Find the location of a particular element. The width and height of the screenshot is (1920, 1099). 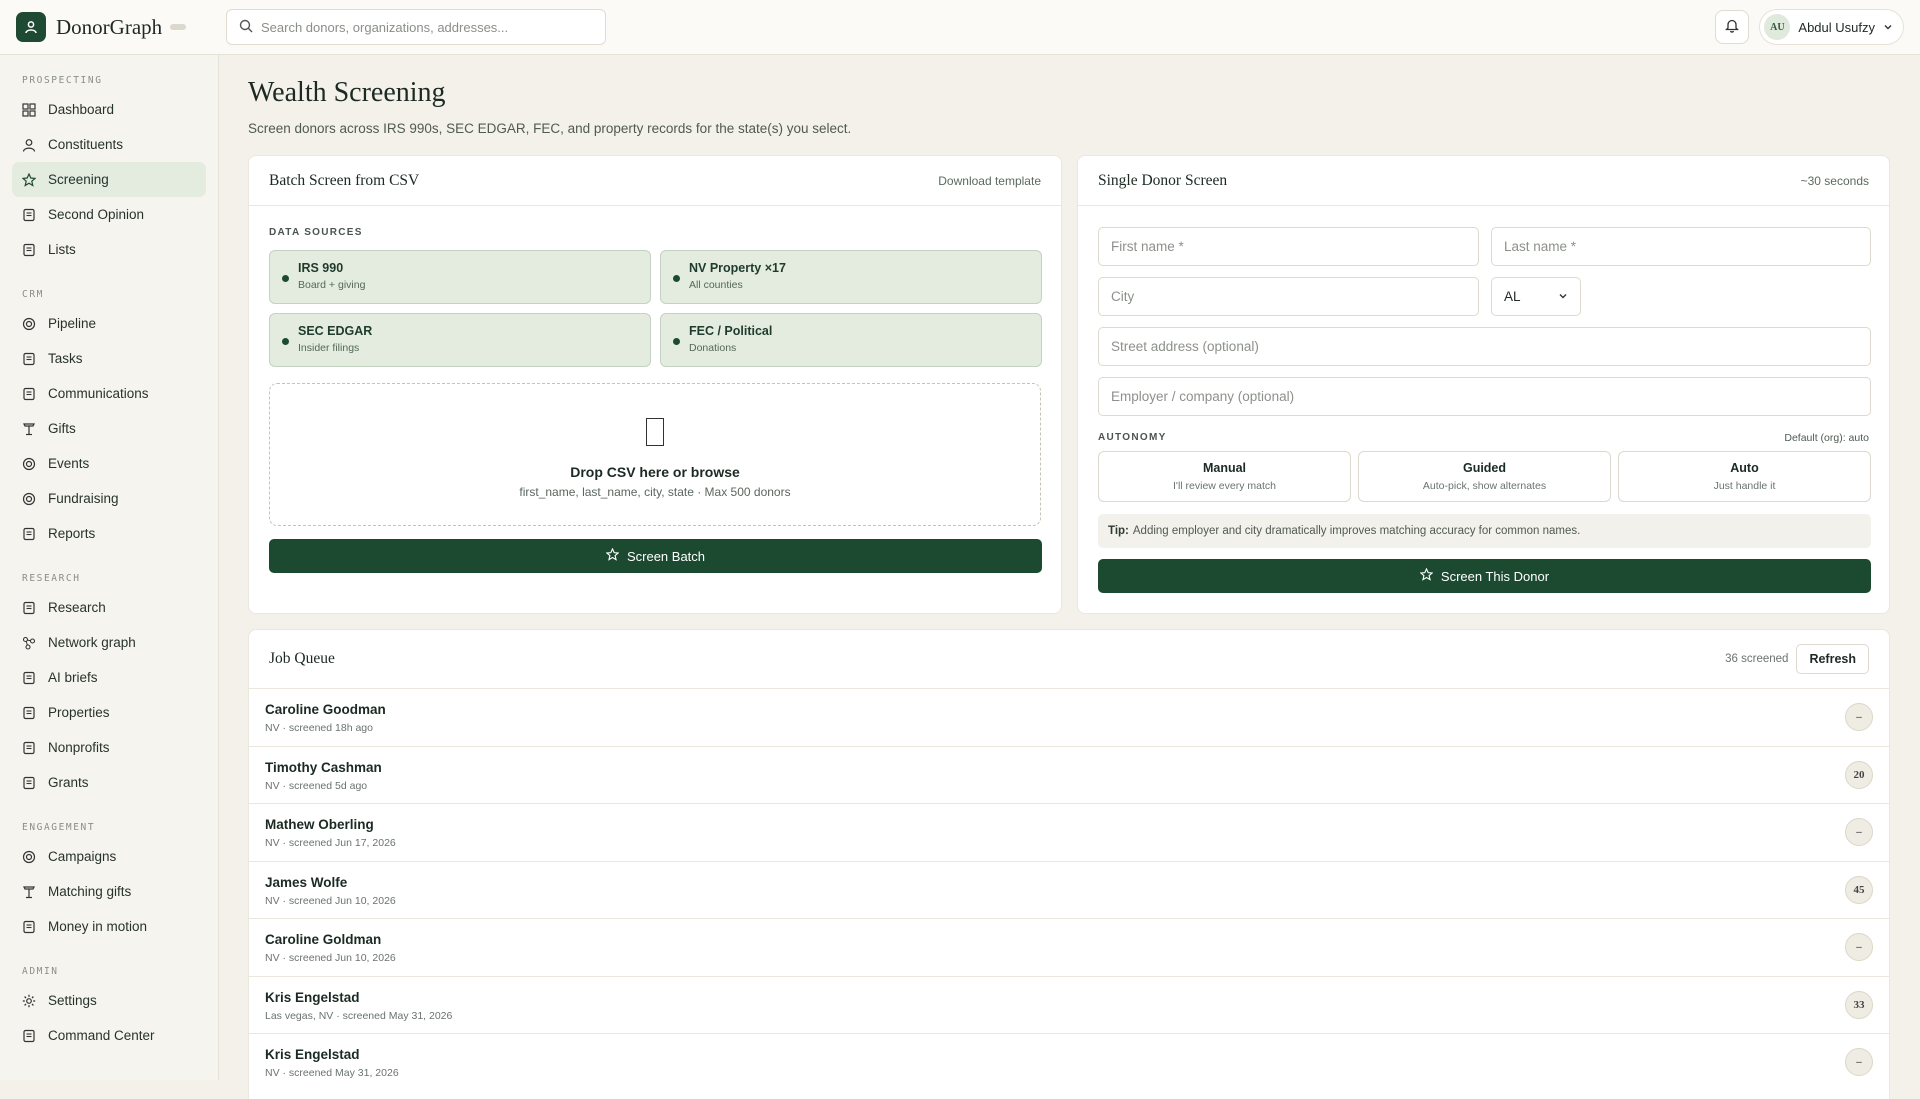

search-box is located at coordinates (416, 27).